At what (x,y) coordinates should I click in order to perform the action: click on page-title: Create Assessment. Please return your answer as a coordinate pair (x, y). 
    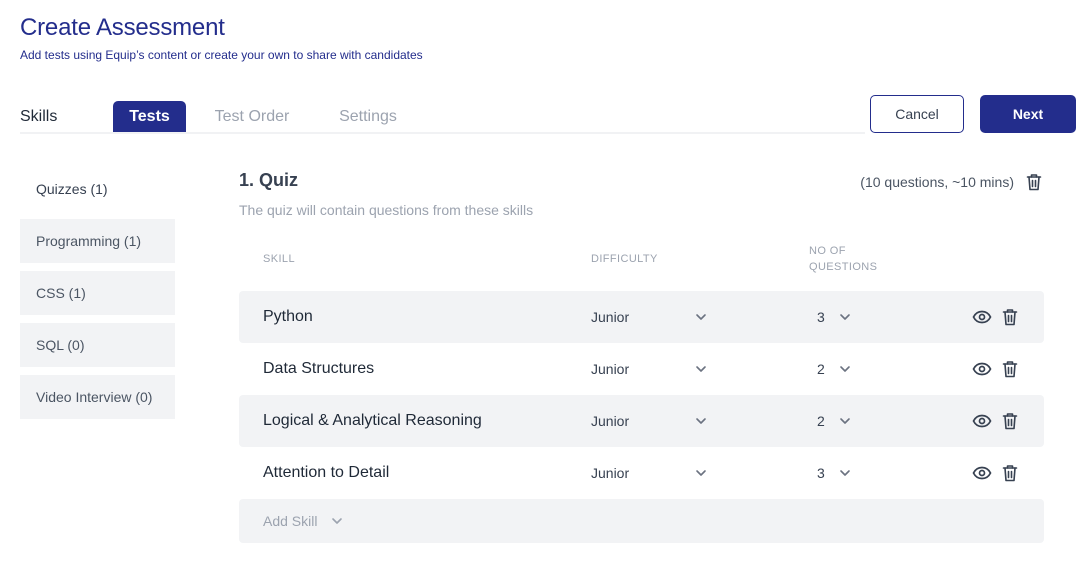
    Looking at the image, I should click on (122, 27).